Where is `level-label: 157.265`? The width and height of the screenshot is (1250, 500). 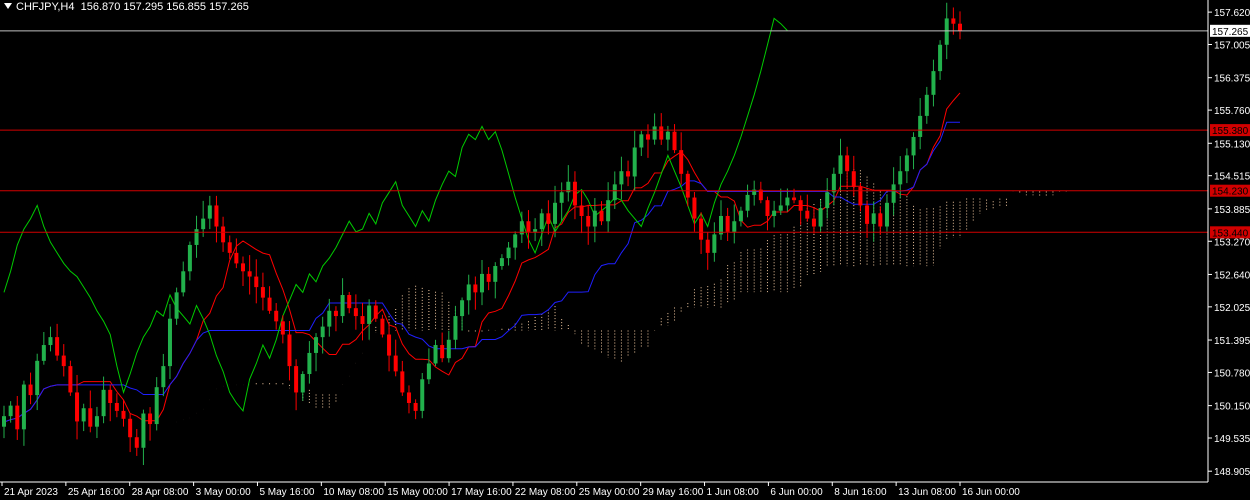
level-label: 157.265 is located at coordinates (1230, 32).